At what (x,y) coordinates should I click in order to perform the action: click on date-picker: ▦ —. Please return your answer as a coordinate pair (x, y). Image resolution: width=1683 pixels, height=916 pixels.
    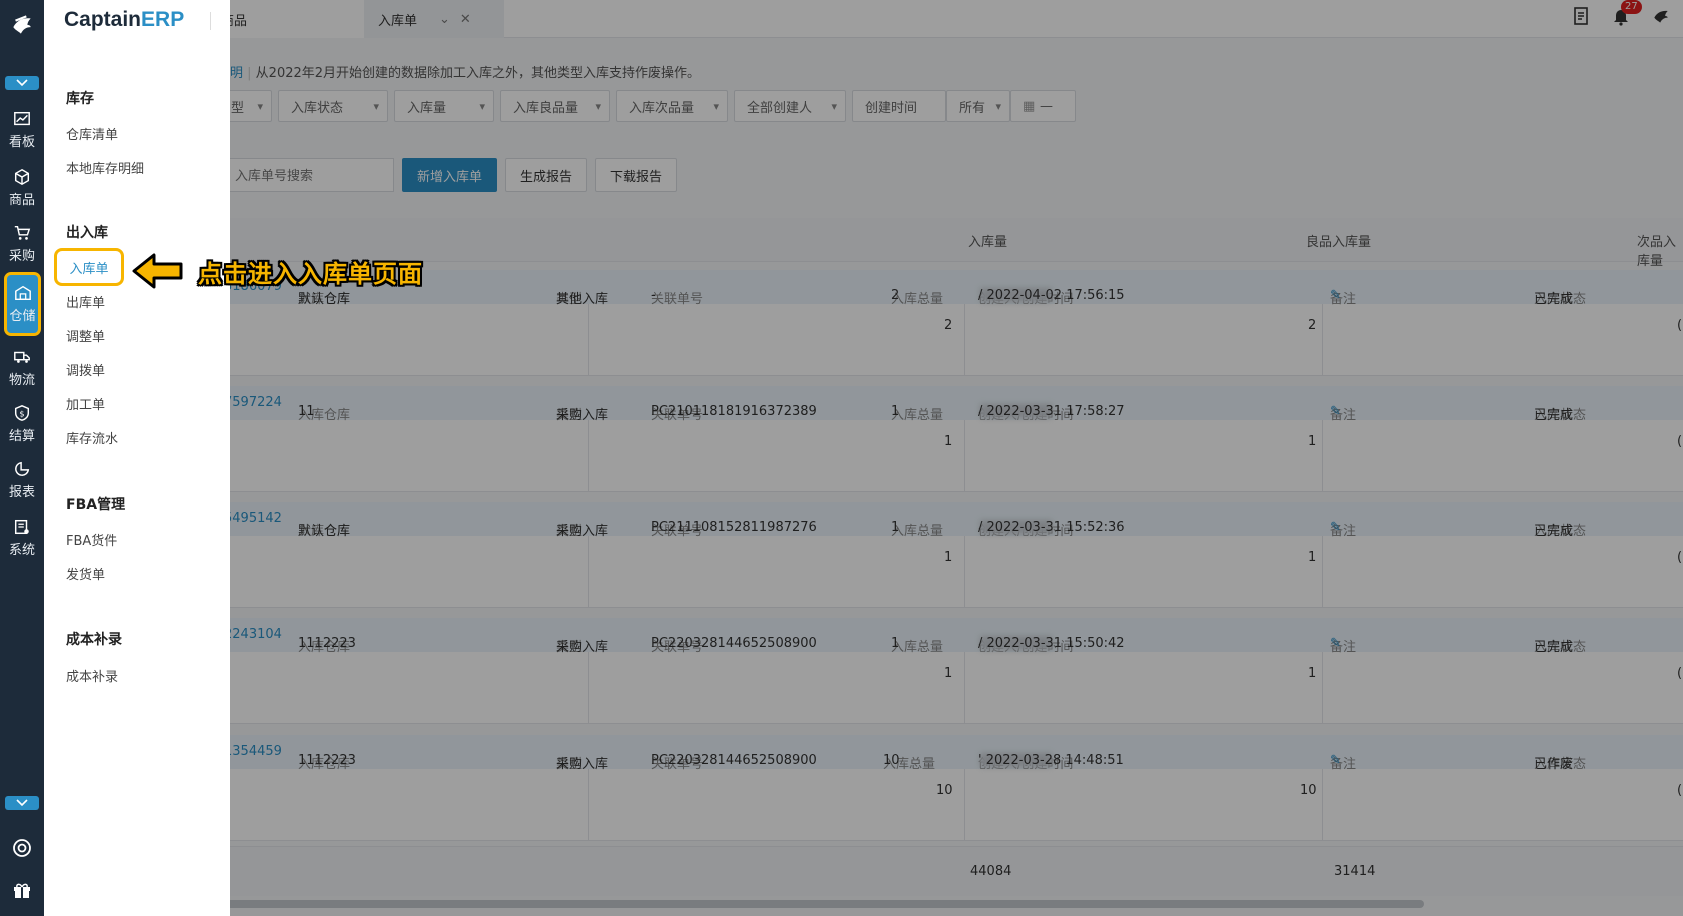
    Looking at the image, I should click on (1043, 106).